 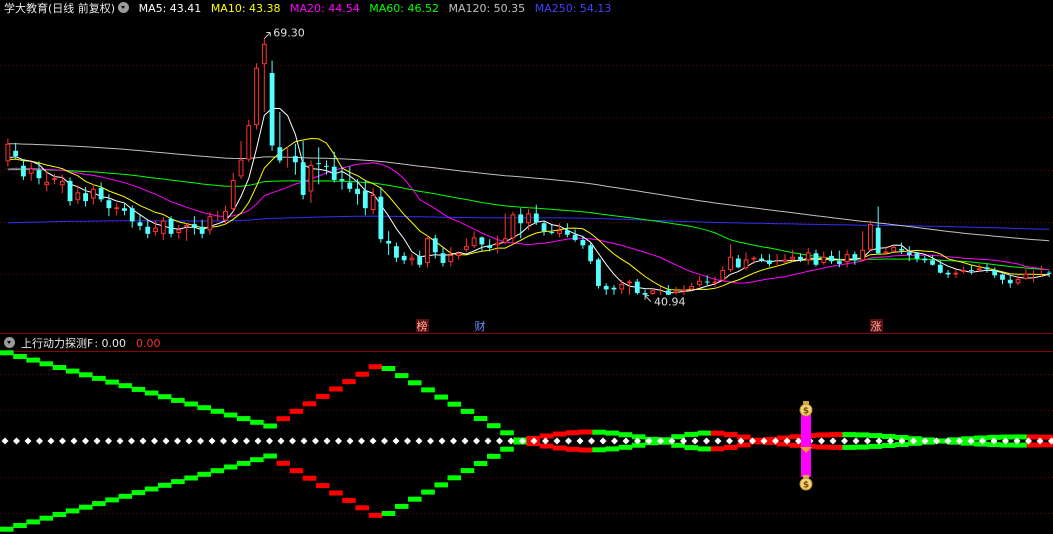 What do you see at coordinates (170, 8) in the screenshot?
I see `ma5-label: MA5: 43.41` at bounding box center [170, 8].